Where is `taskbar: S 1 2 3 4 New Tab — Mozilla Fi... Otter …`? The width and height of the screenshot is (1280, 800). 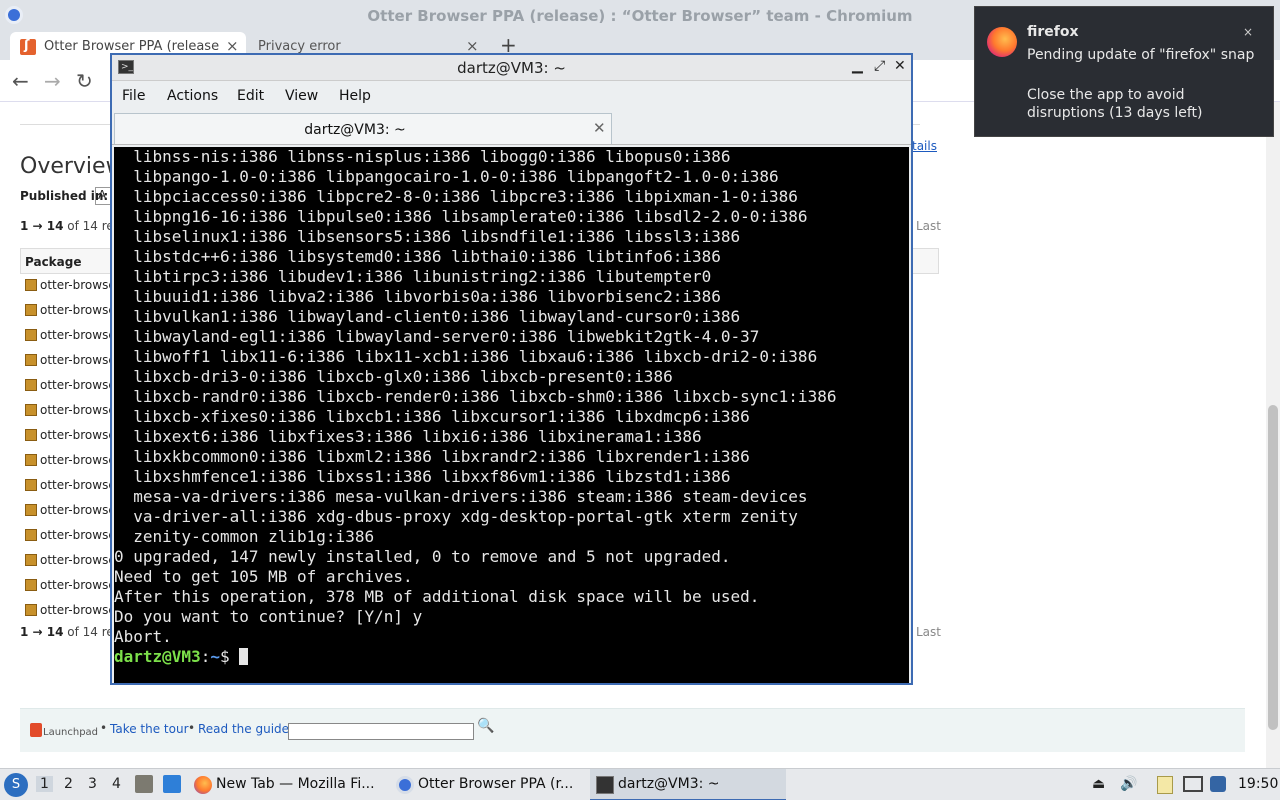 taskbar: S 1 2 3 4 New Tab — Mozilla Fi... Otter … is located at coordinates (640, 784).